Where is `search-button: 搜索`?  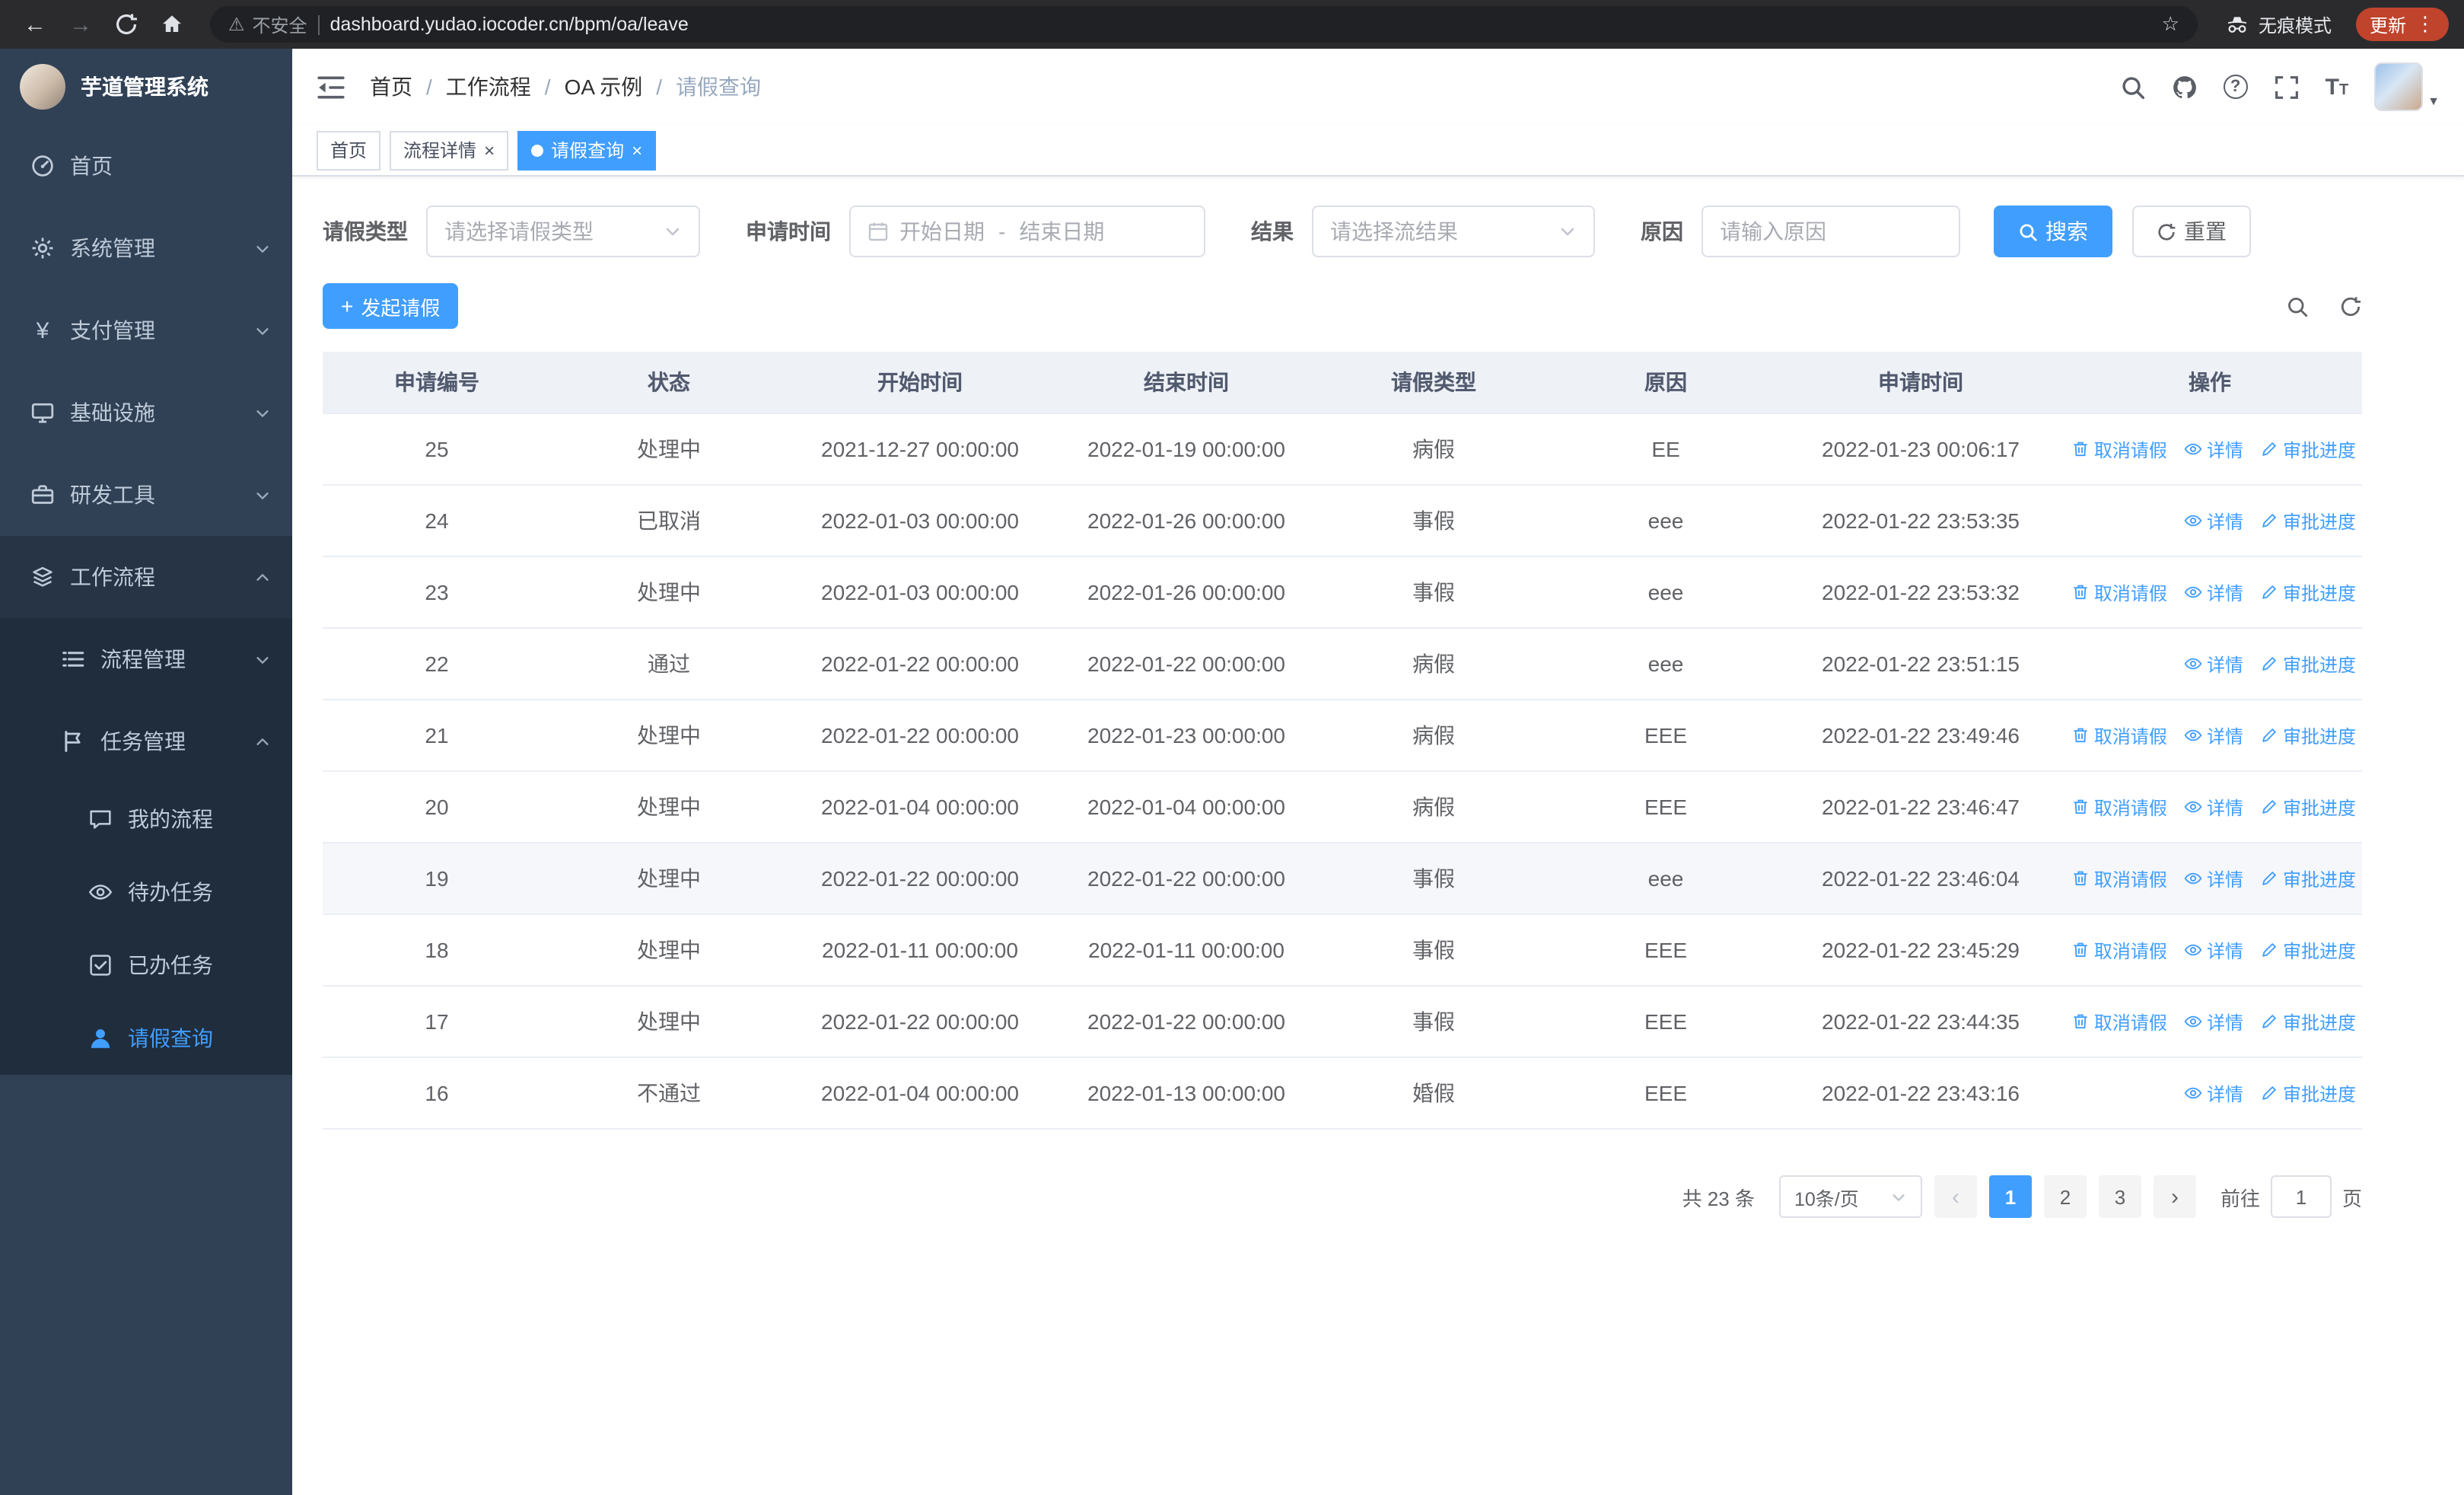
search-button: 搜索 is located at coordinates (2053, 231).